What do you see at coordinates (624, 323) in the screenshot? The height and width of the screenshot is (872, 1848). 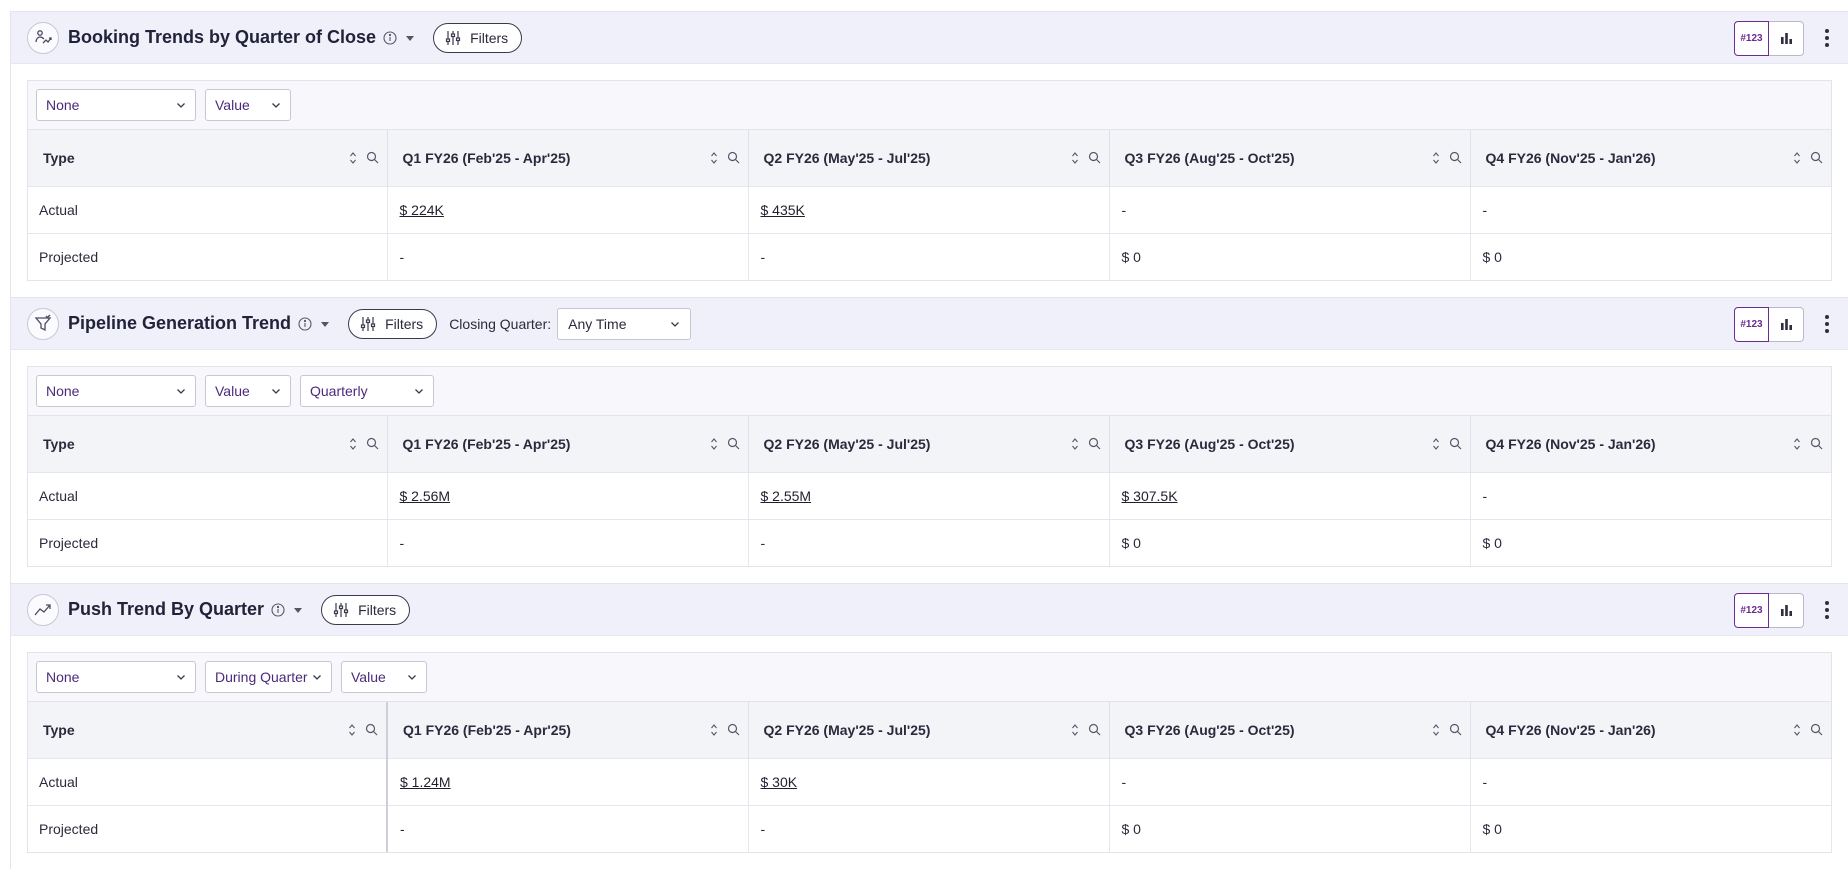 I see `closing-quarter-select: Any Time` at bounding box center [624, 323].